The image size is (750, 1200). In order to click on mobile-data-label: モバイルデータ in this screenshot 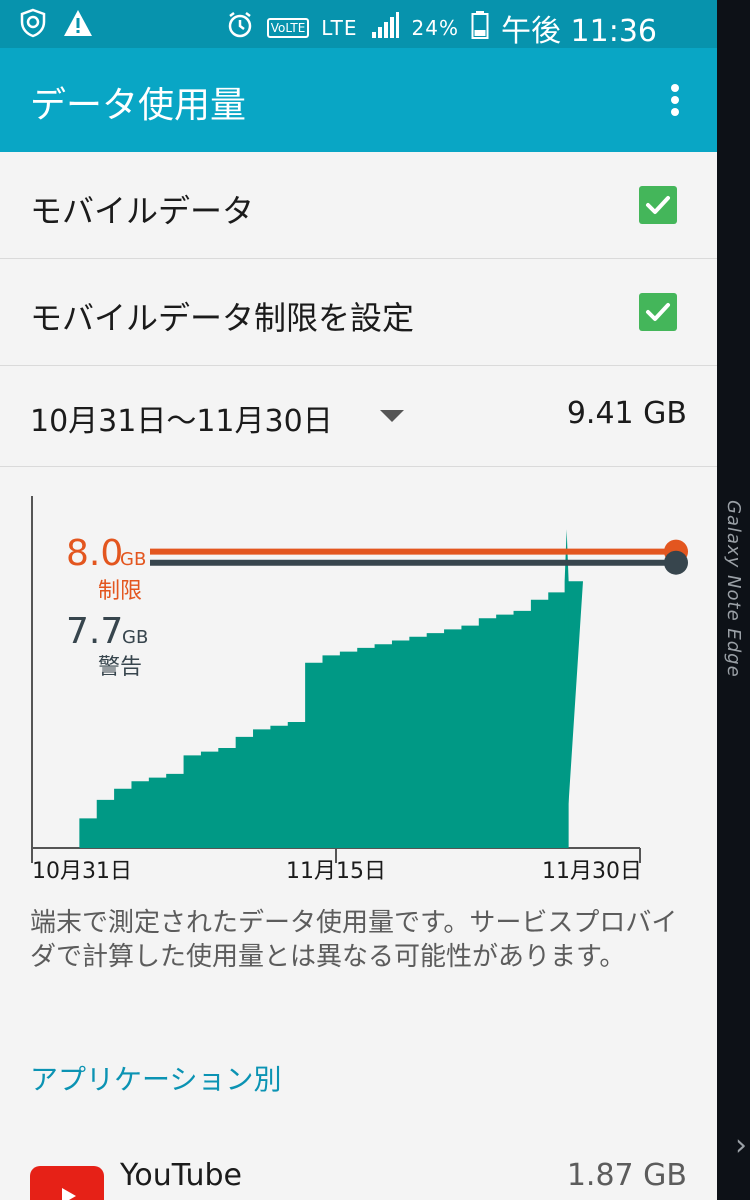, I will do `click(142, 211)`.